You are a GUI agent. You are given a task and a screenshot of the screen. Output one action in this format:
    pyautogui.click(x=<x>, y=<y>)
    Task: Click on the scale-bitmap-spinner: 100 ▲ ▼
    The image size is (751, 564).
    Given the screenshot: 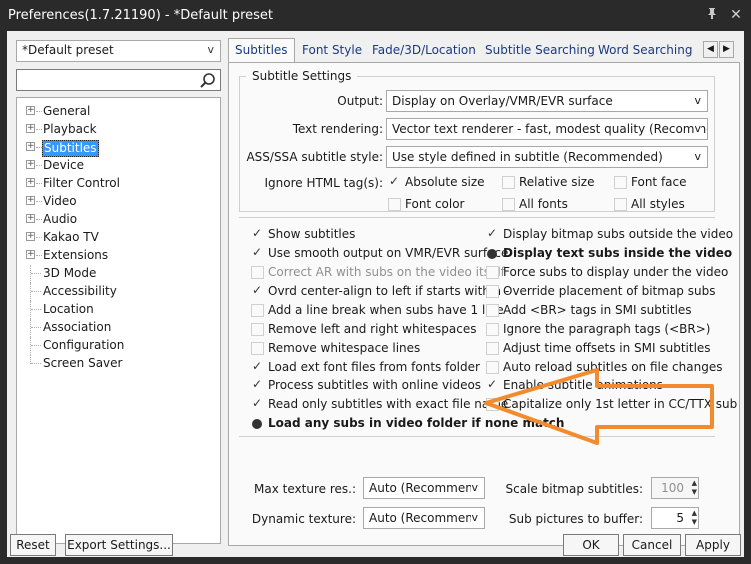 What is the action you would take?
    pyautogui.click(x=675, y=488)
    